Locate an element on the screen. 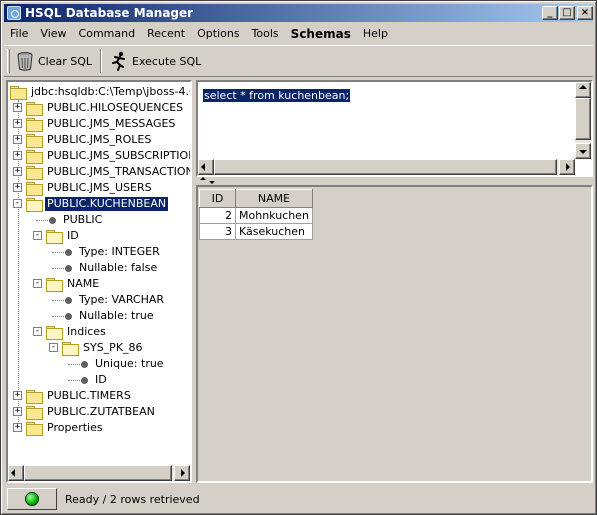 This screenshot has height=515, width=597. tree-node: PUBLIC.JMS_SUBSCRIPTIONS is located at coordinates (108, 156).